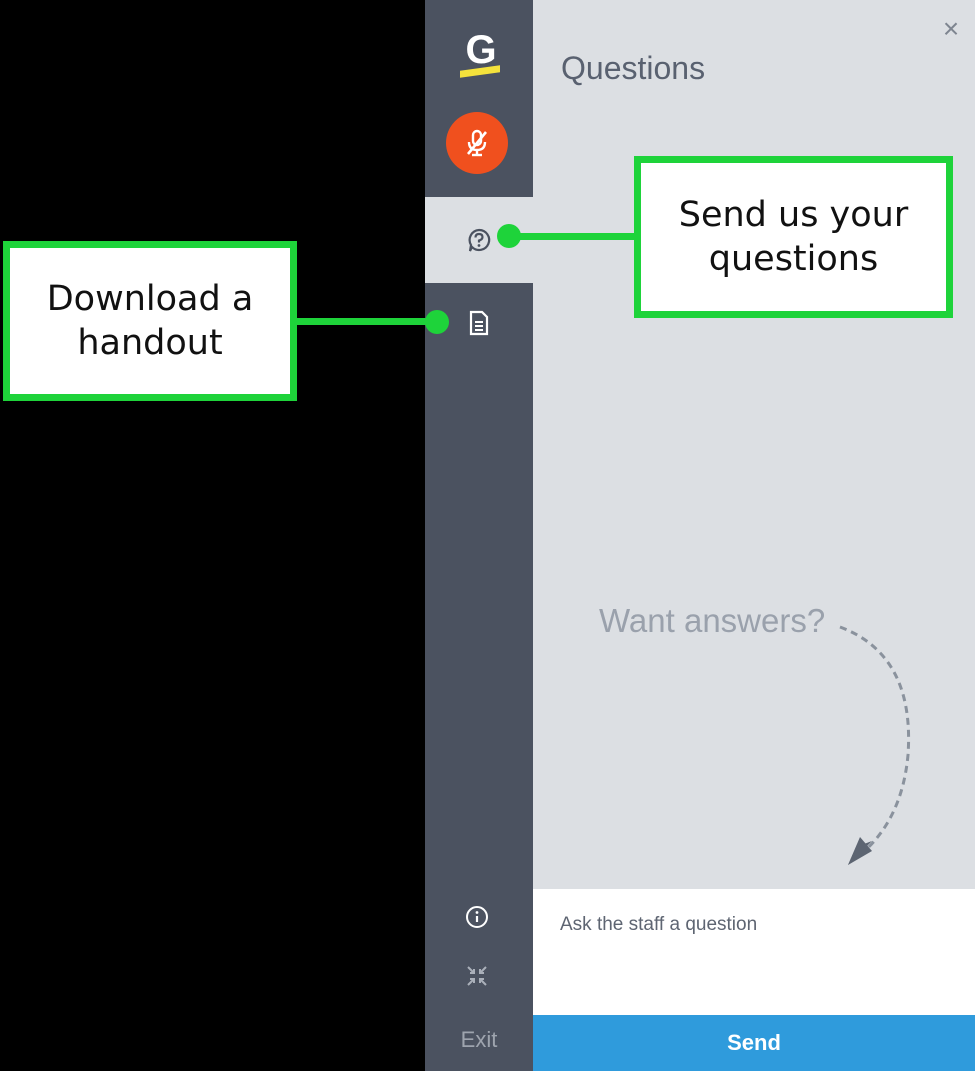  Describe the element at coordinates (572, 236) in the screenshot. I see `callout-connector-questions` at that location.